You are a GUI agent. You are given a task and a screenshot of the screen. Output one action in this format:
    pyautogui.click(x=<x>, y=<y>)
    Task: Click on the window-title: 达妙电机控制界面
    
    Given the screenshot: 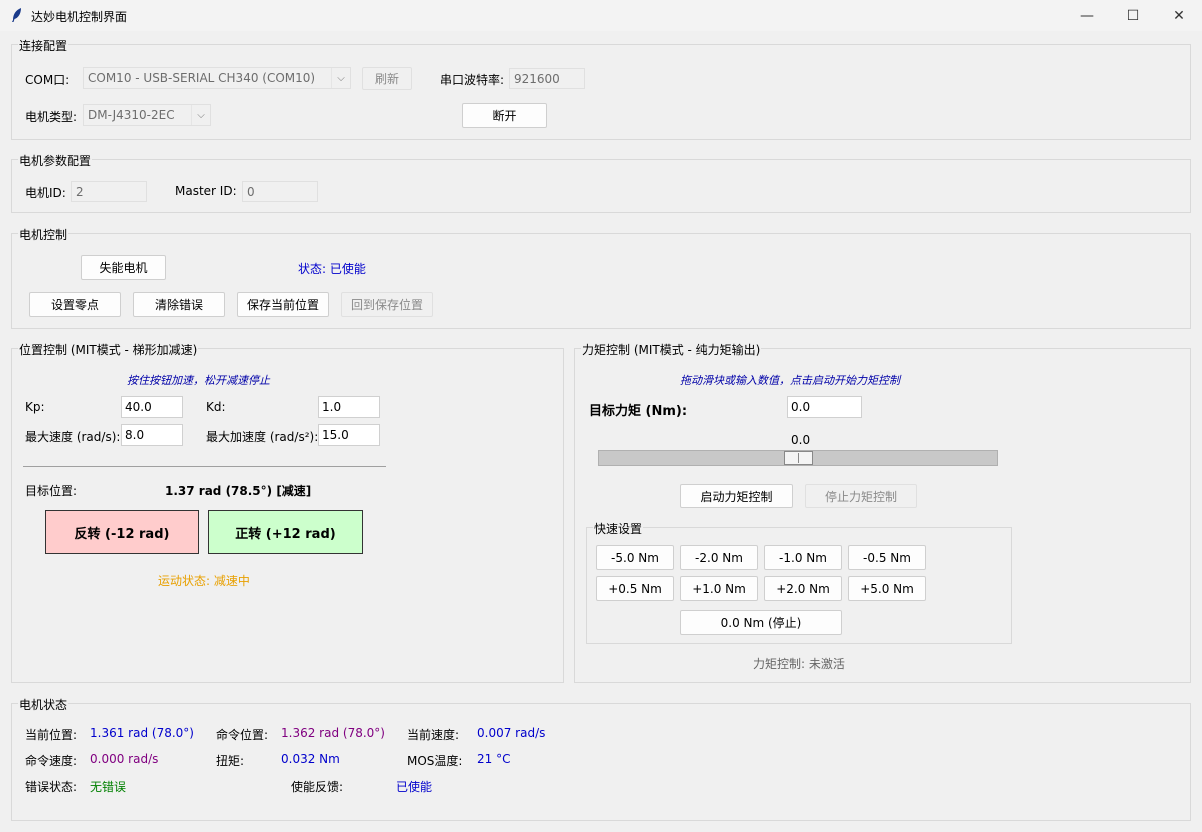 What is the action you would take?
    pyautogui.click(x=79, y=17)
    